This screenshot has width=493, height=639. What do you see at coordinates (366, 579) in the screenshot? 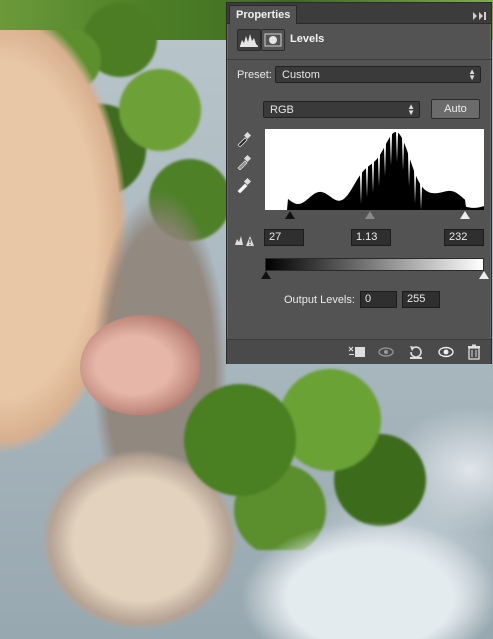
I see `cloud` at bounding box center [366, 579].